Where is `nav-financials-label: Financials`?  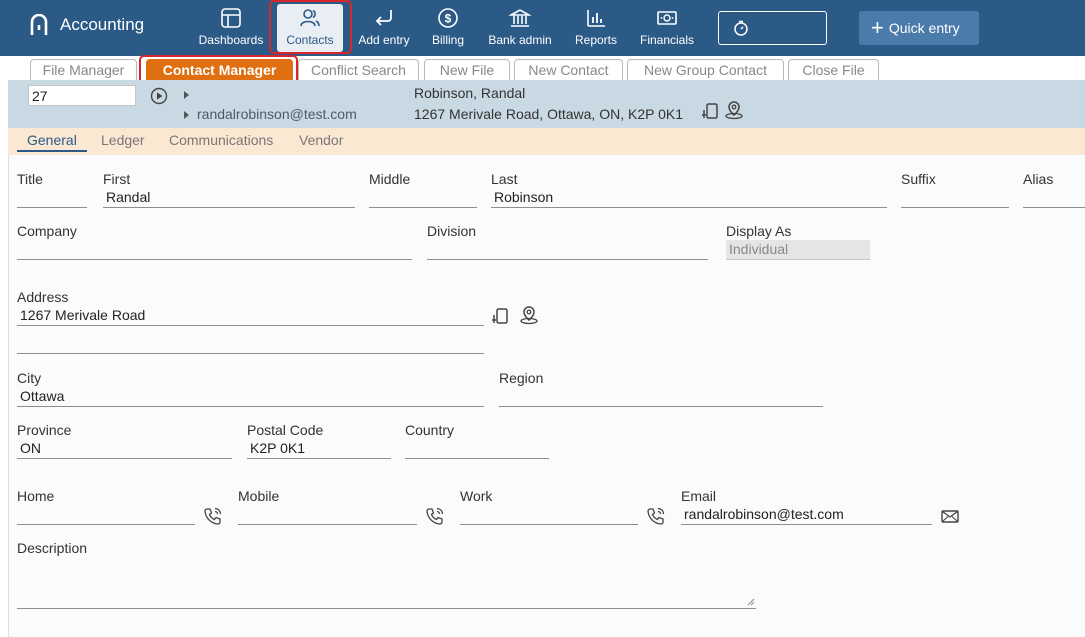
nav-financials-label: Financials is located at coordinates (667, 40).